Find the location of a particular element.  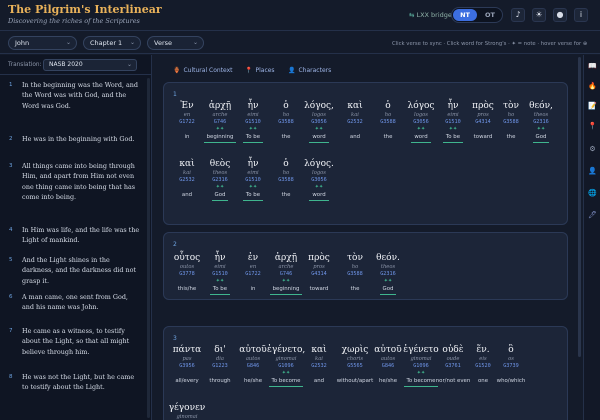

main-scrollbar is located at coordinates (579, 237).